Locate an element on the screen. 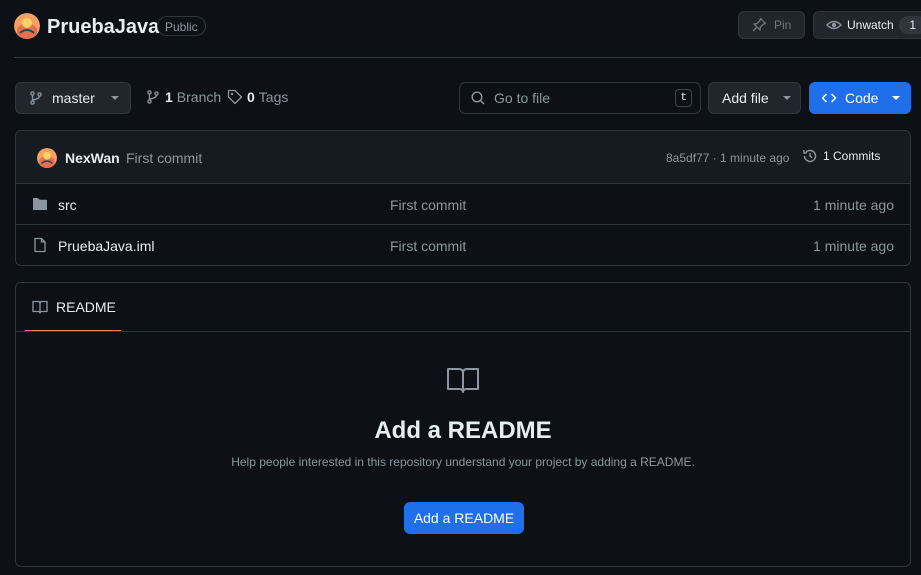  commit-author: NexWan is located at coordinates (92, 158).